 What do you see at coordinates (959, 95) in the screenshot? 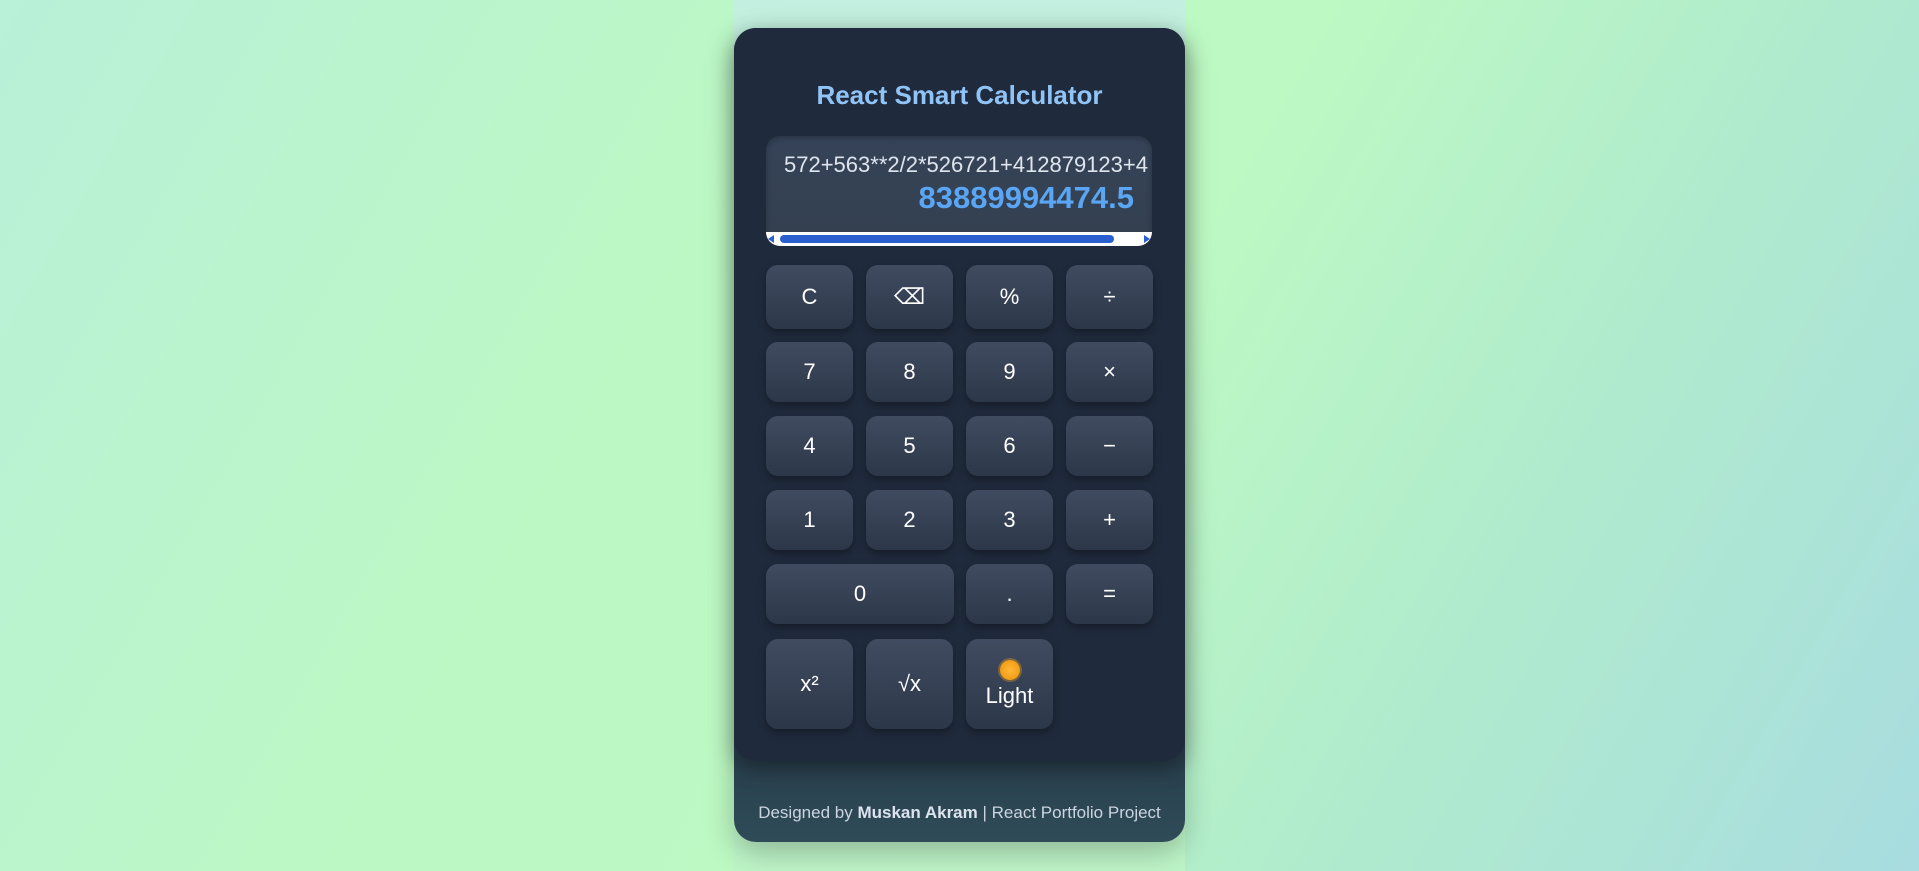
I see `app-title: React Smart Calculator` at bounding box center [959, 95].